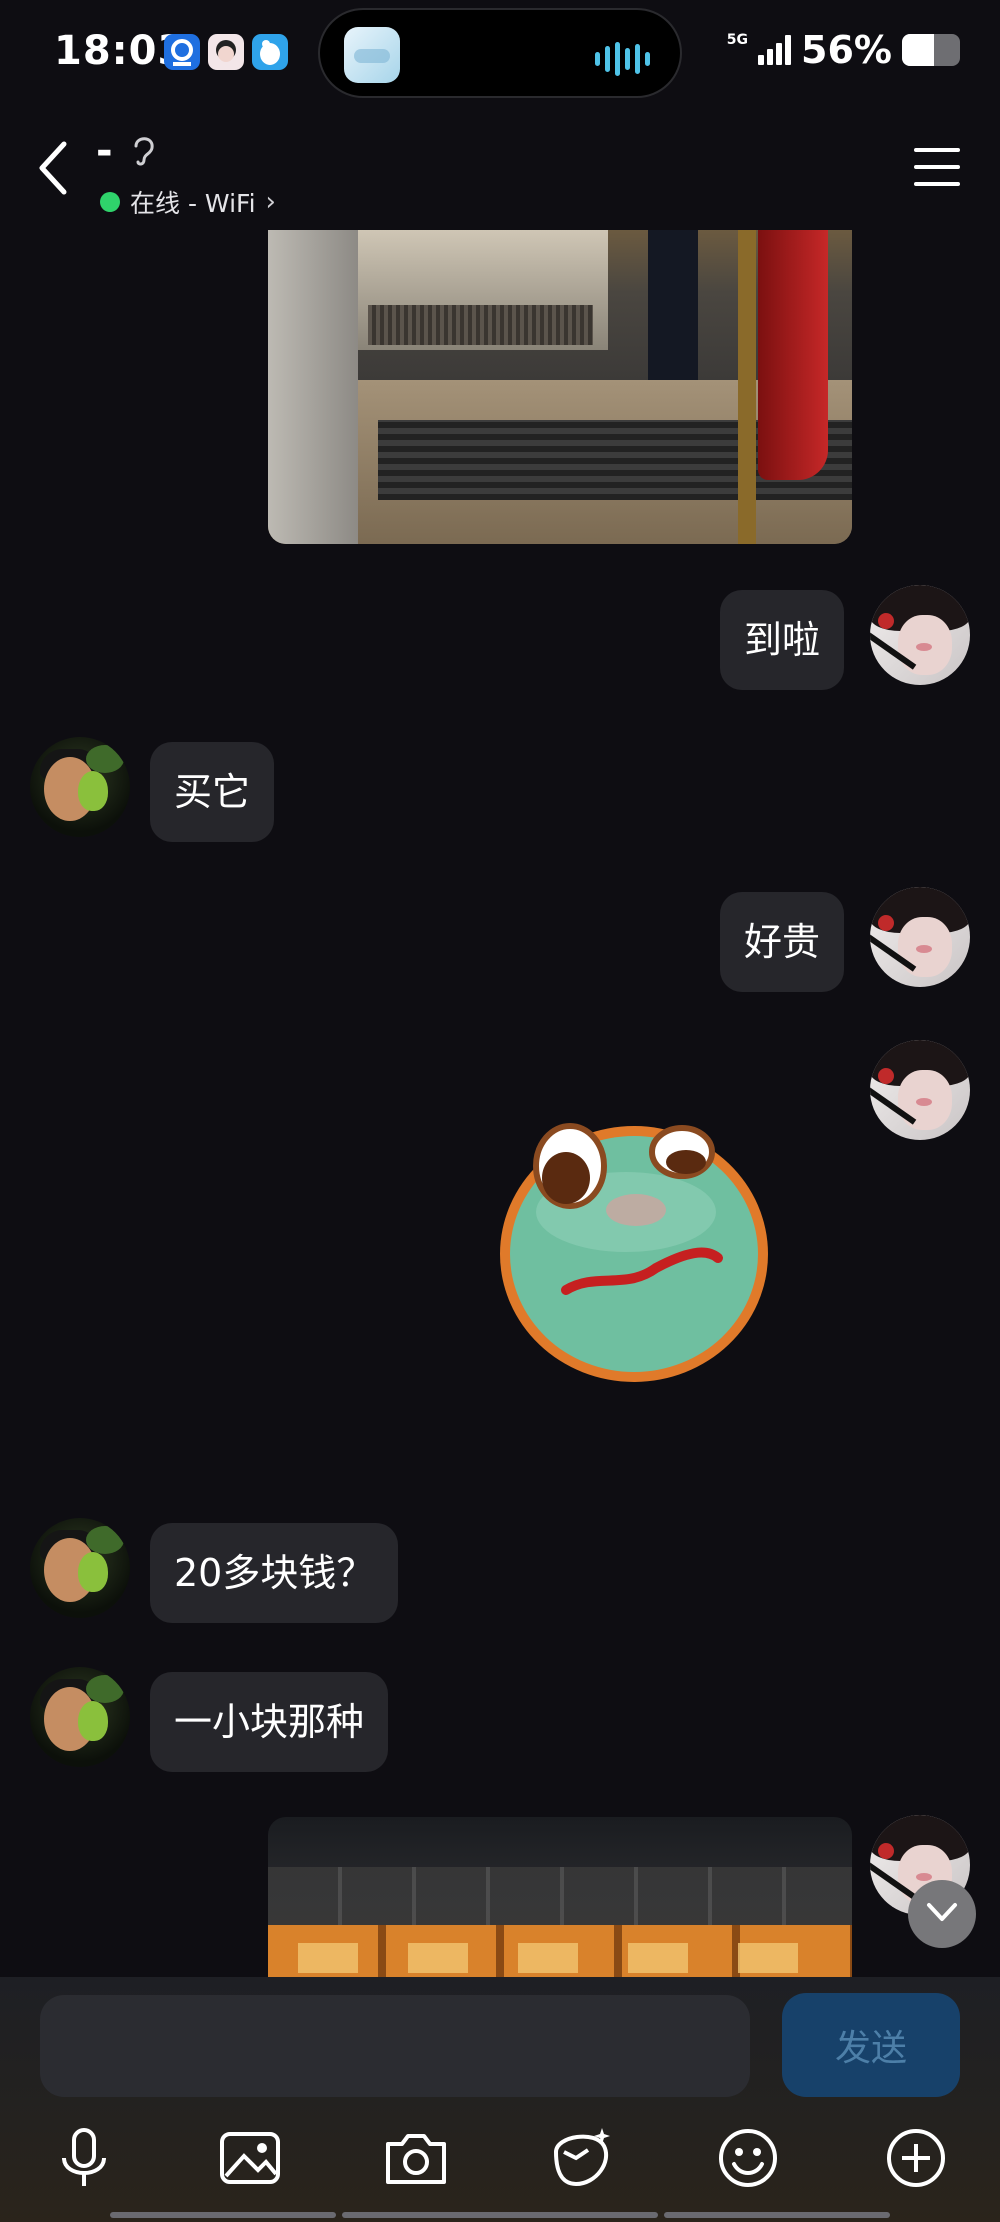 This screenshot has height=2222, width=1000. What do you see at coordinates (918, 50) in the screenshot?
I see `battery-fill` at bounding box center [918, 50].